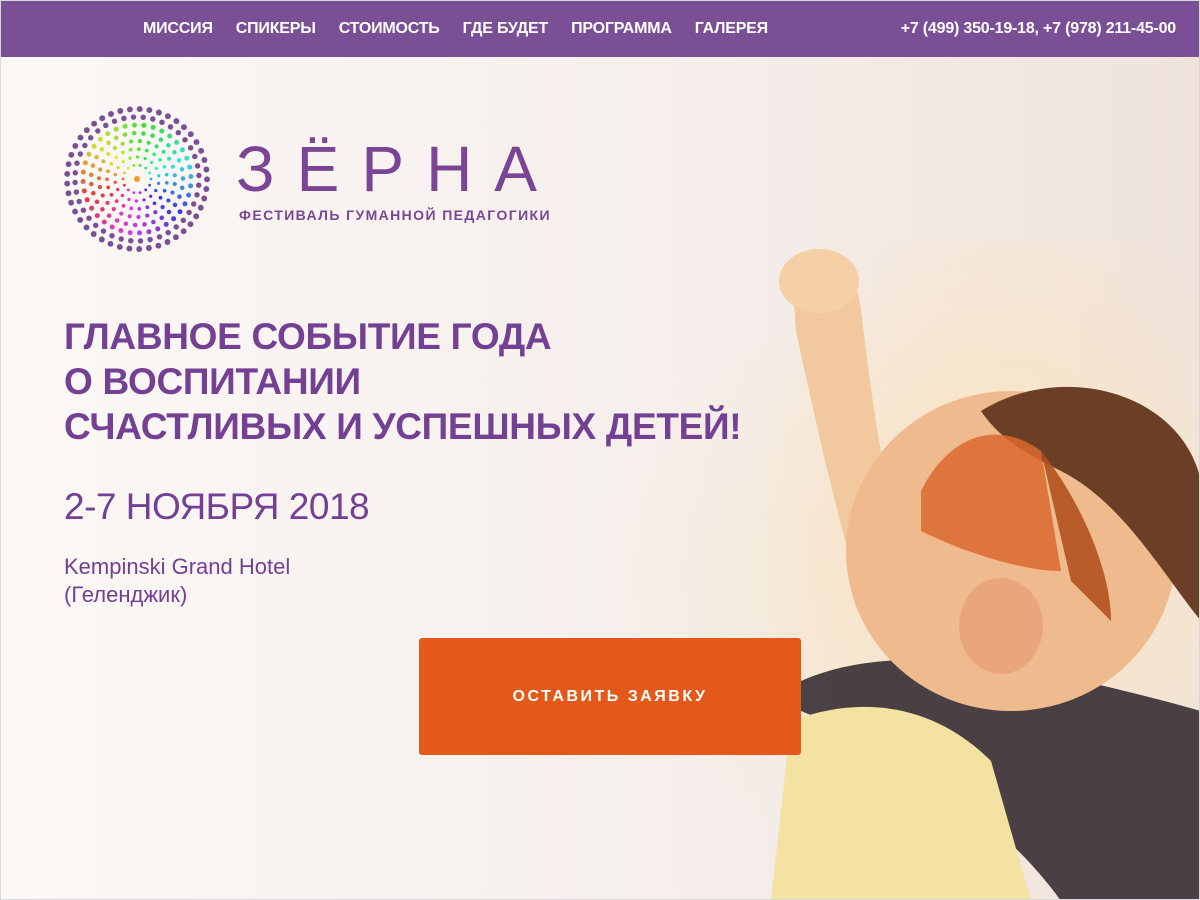  Describe the element at coordinates (731, 29) in the screenshot. I see `nav-link-gallery: ГАЛЕРЕЯ` at that location.